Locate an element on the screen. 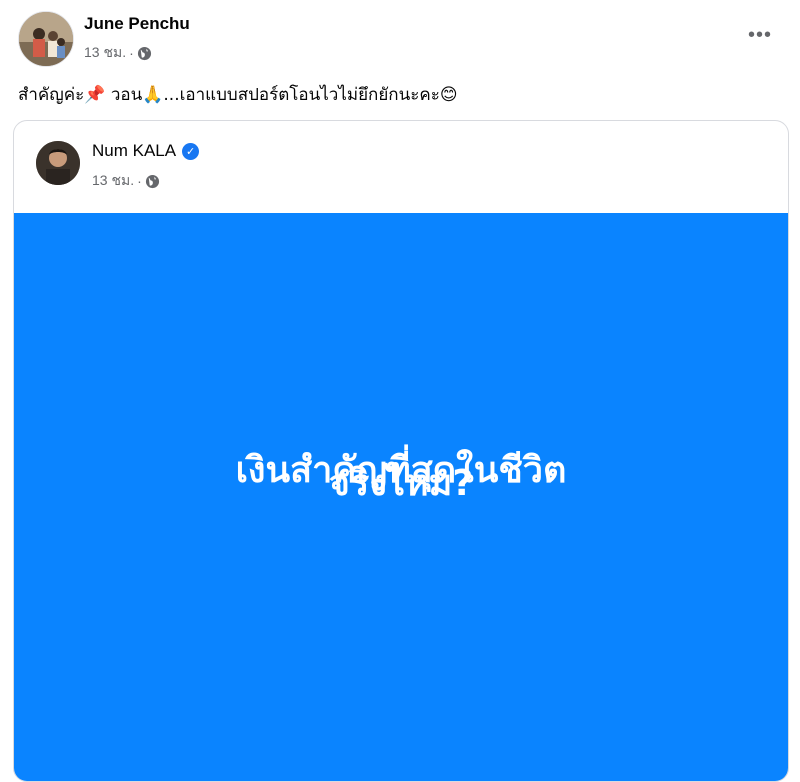 The width and height of the screenshot is (800, 782). author-avatar is located at coordinates (46, 39).